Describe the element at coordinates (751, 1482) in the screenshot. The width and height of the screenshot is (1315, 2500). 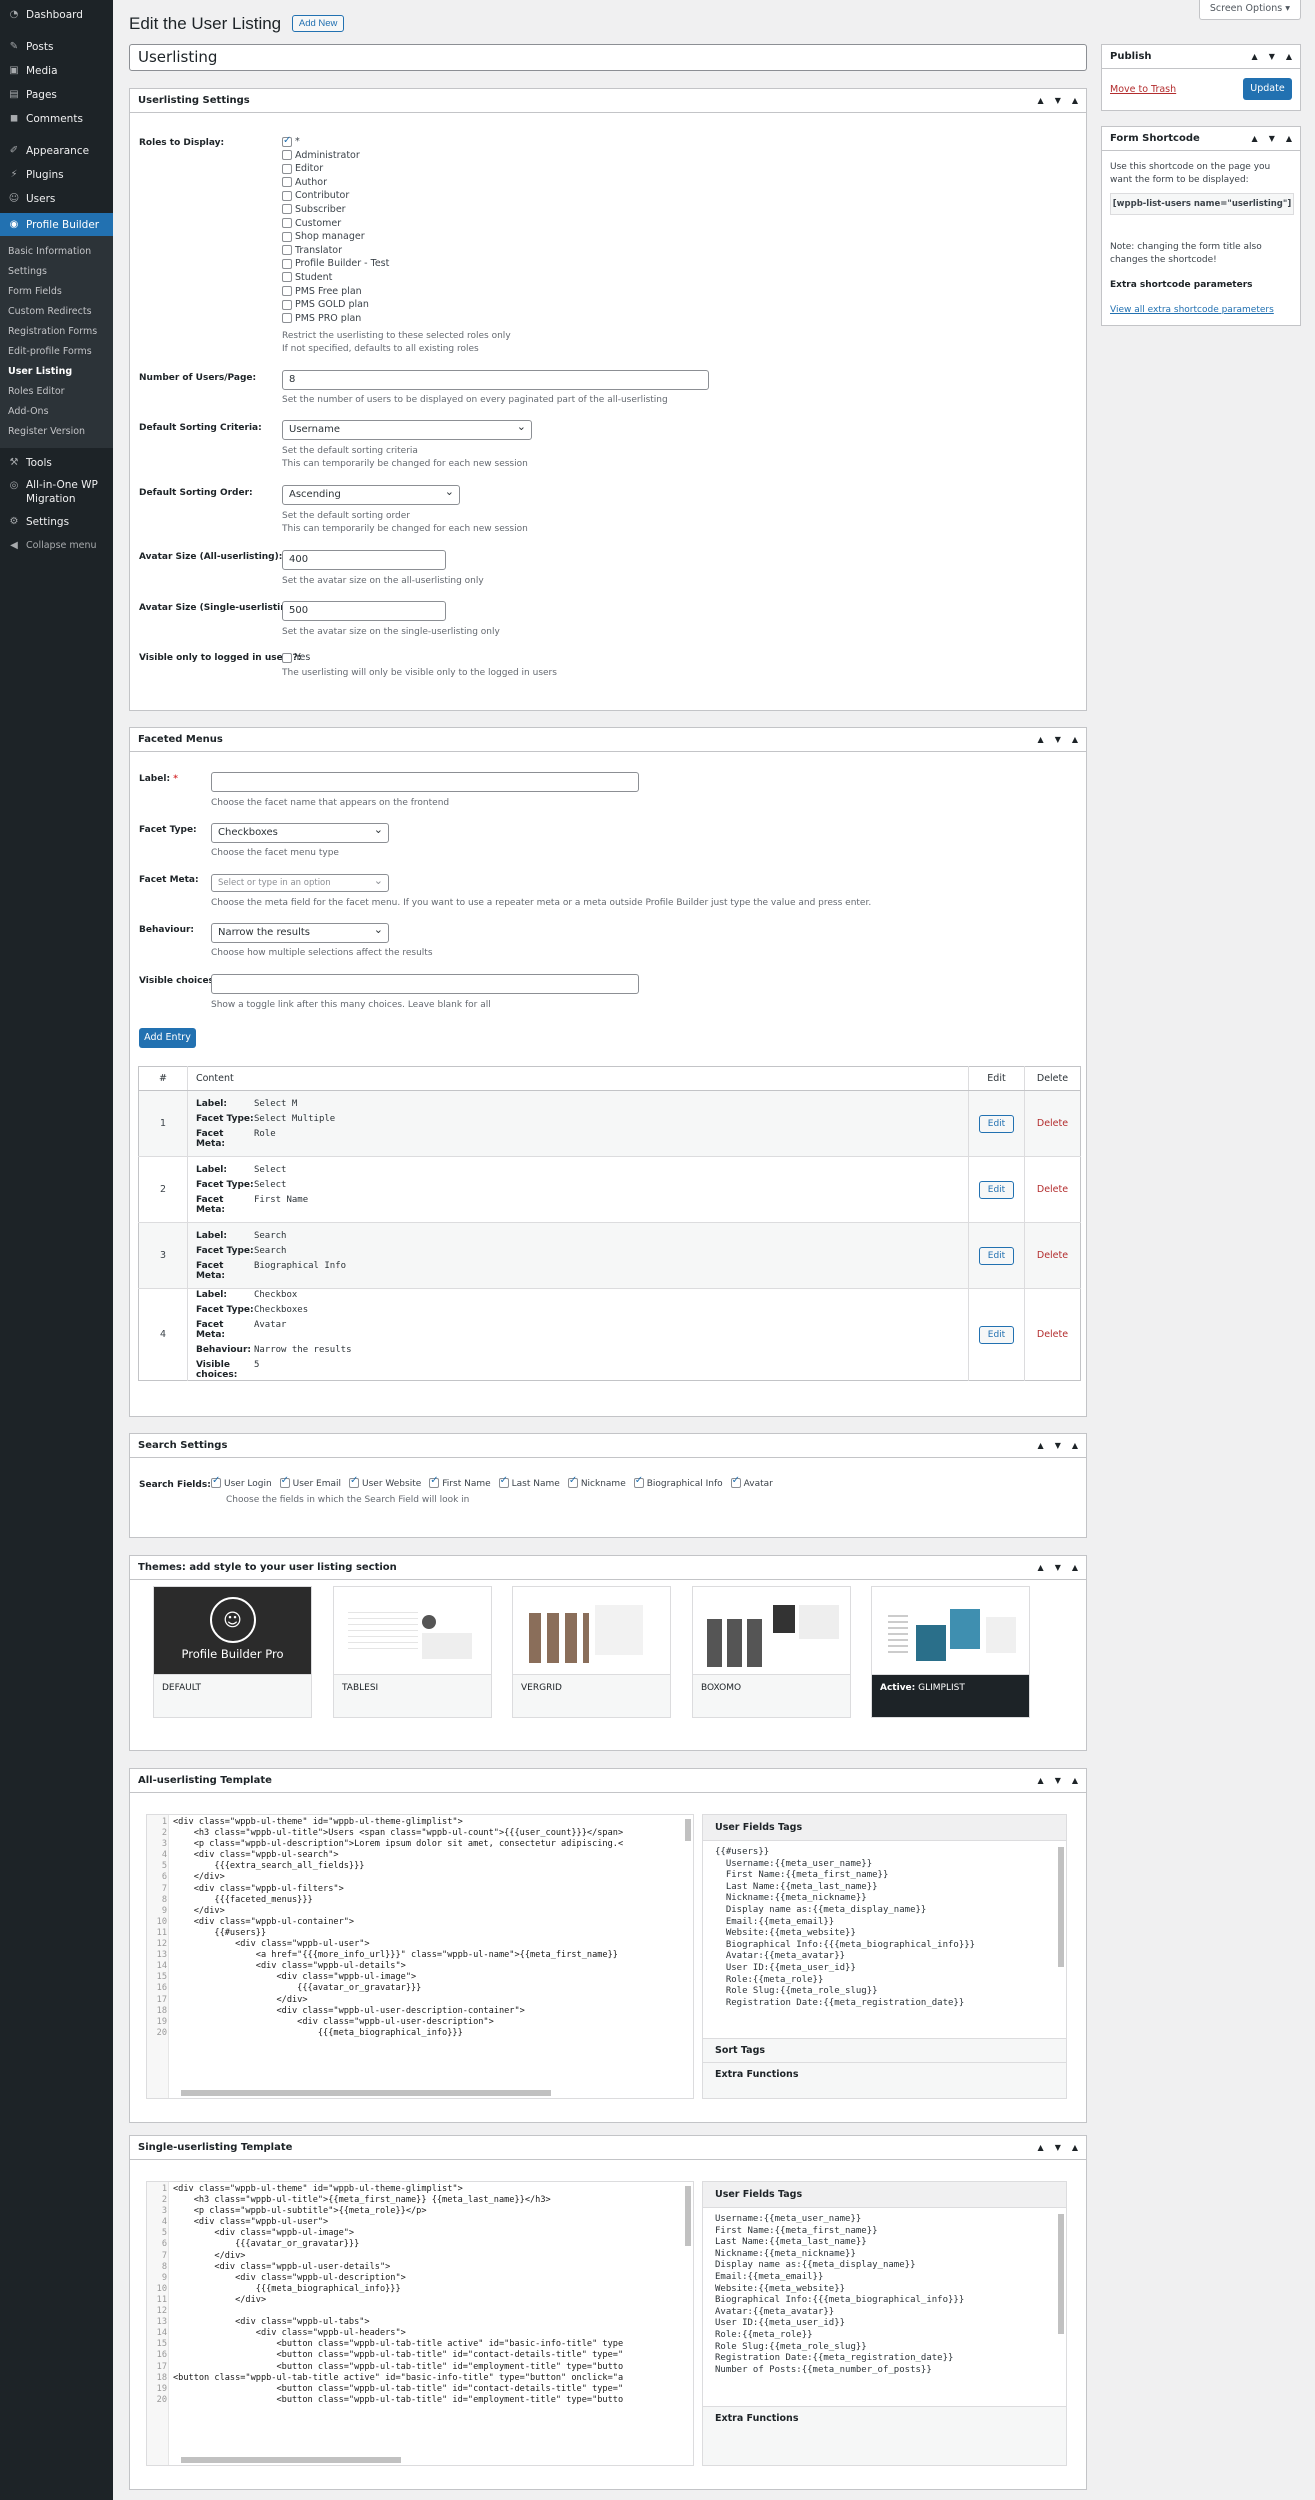
I see `search-field-option: Avatar` at that location.